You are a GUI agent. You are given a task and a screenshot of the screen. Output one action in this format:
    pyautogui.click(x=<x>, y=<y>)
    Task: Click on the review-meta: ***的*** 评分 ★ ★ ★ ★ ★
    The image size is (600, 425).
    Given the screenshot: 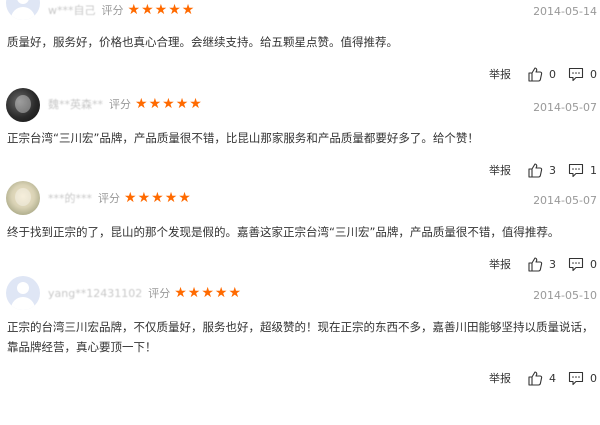 What is the action you would take?
    pyautogui.click(x=119, y=198)
    